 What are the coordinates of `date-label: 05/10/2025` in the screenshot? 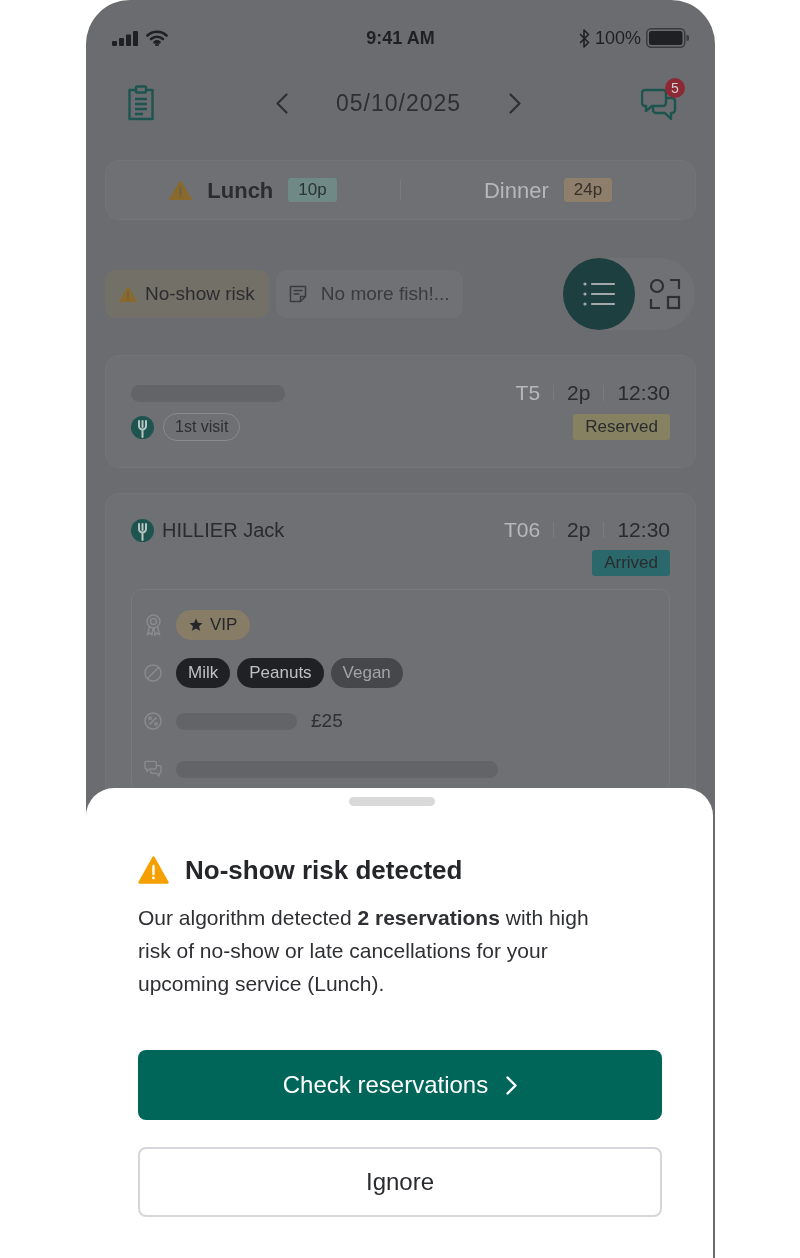 It's located at (398, 103).